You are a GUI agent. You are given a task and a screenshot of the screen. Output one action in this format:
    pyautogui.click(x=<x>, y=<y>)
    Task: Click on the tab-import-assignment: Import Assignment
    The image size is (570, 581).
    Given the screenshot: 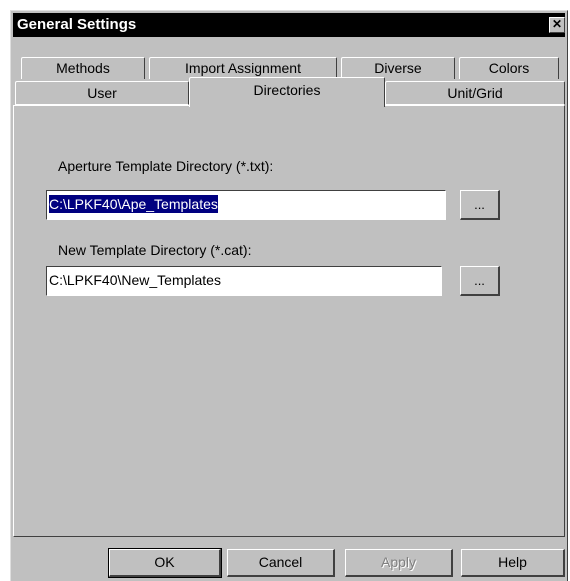 What is the action you would take?
    pyautogui.click(x=243, y=68)
    